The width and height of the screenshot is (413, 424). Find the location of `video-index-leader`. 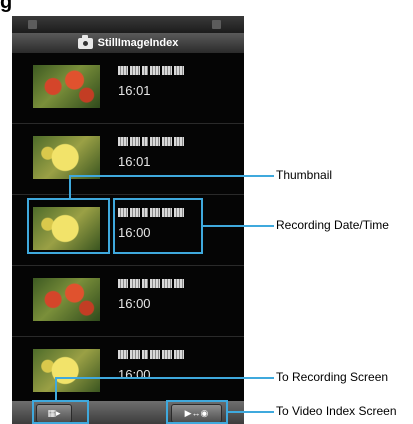

video-index-leader is located at coordinates (251, 412).